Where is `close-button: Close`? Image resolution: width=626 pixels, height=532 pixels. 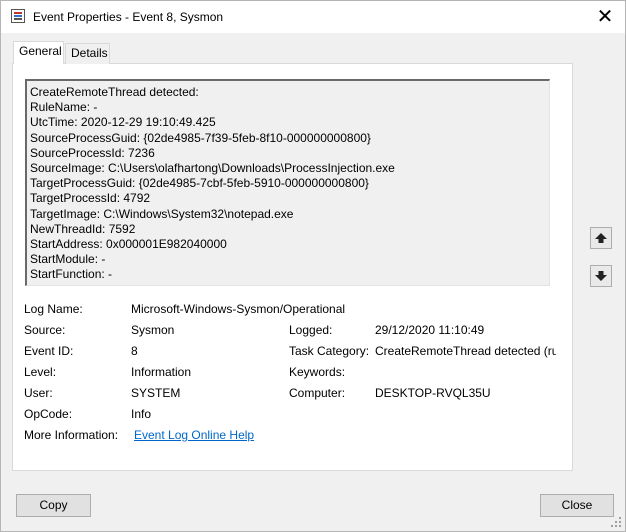
close-button: Close is located at coordinates (577, 505).